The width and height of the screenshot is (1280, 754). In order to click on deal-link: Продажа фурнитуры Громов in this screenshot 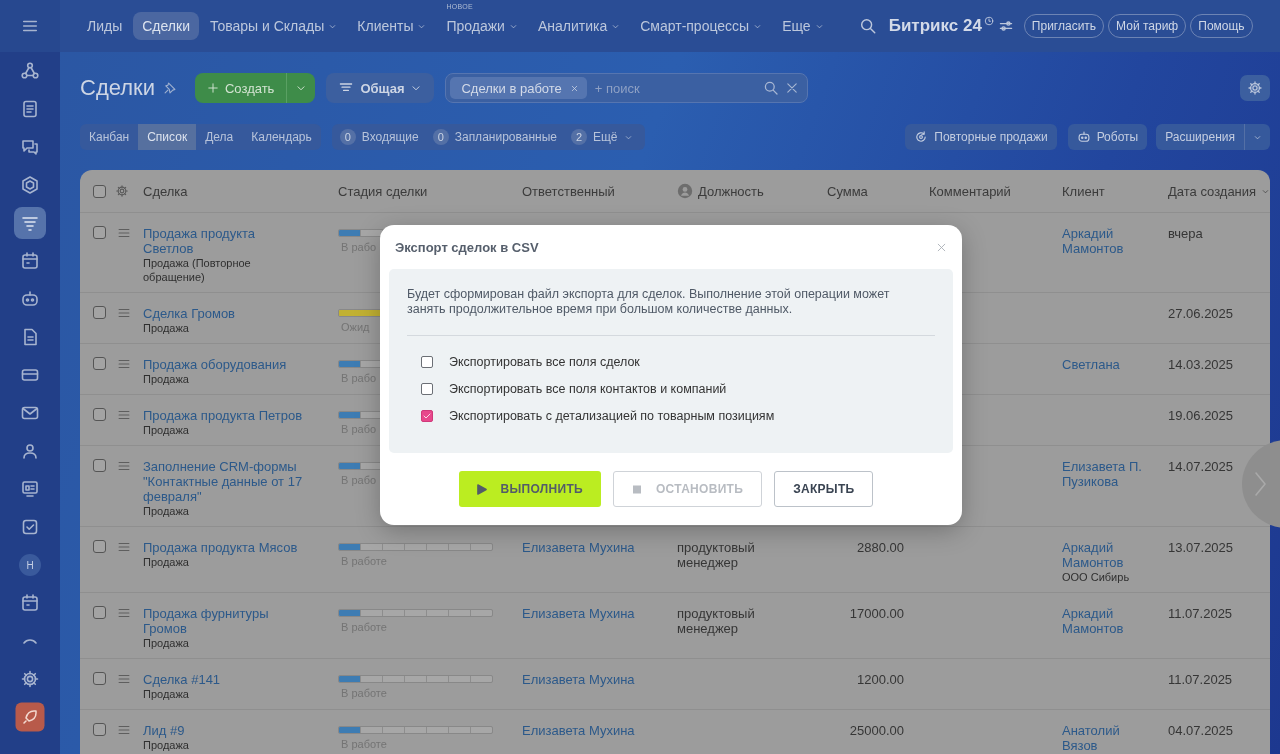, I will do `click(225, 621)`.